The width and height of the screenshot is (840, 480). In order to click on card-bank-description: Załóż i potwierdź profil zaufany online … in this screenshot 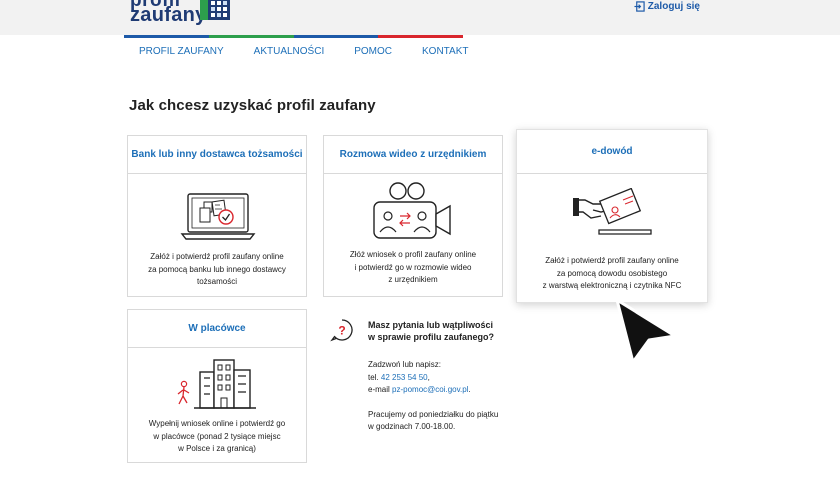, I will do `click(217, 270)`.